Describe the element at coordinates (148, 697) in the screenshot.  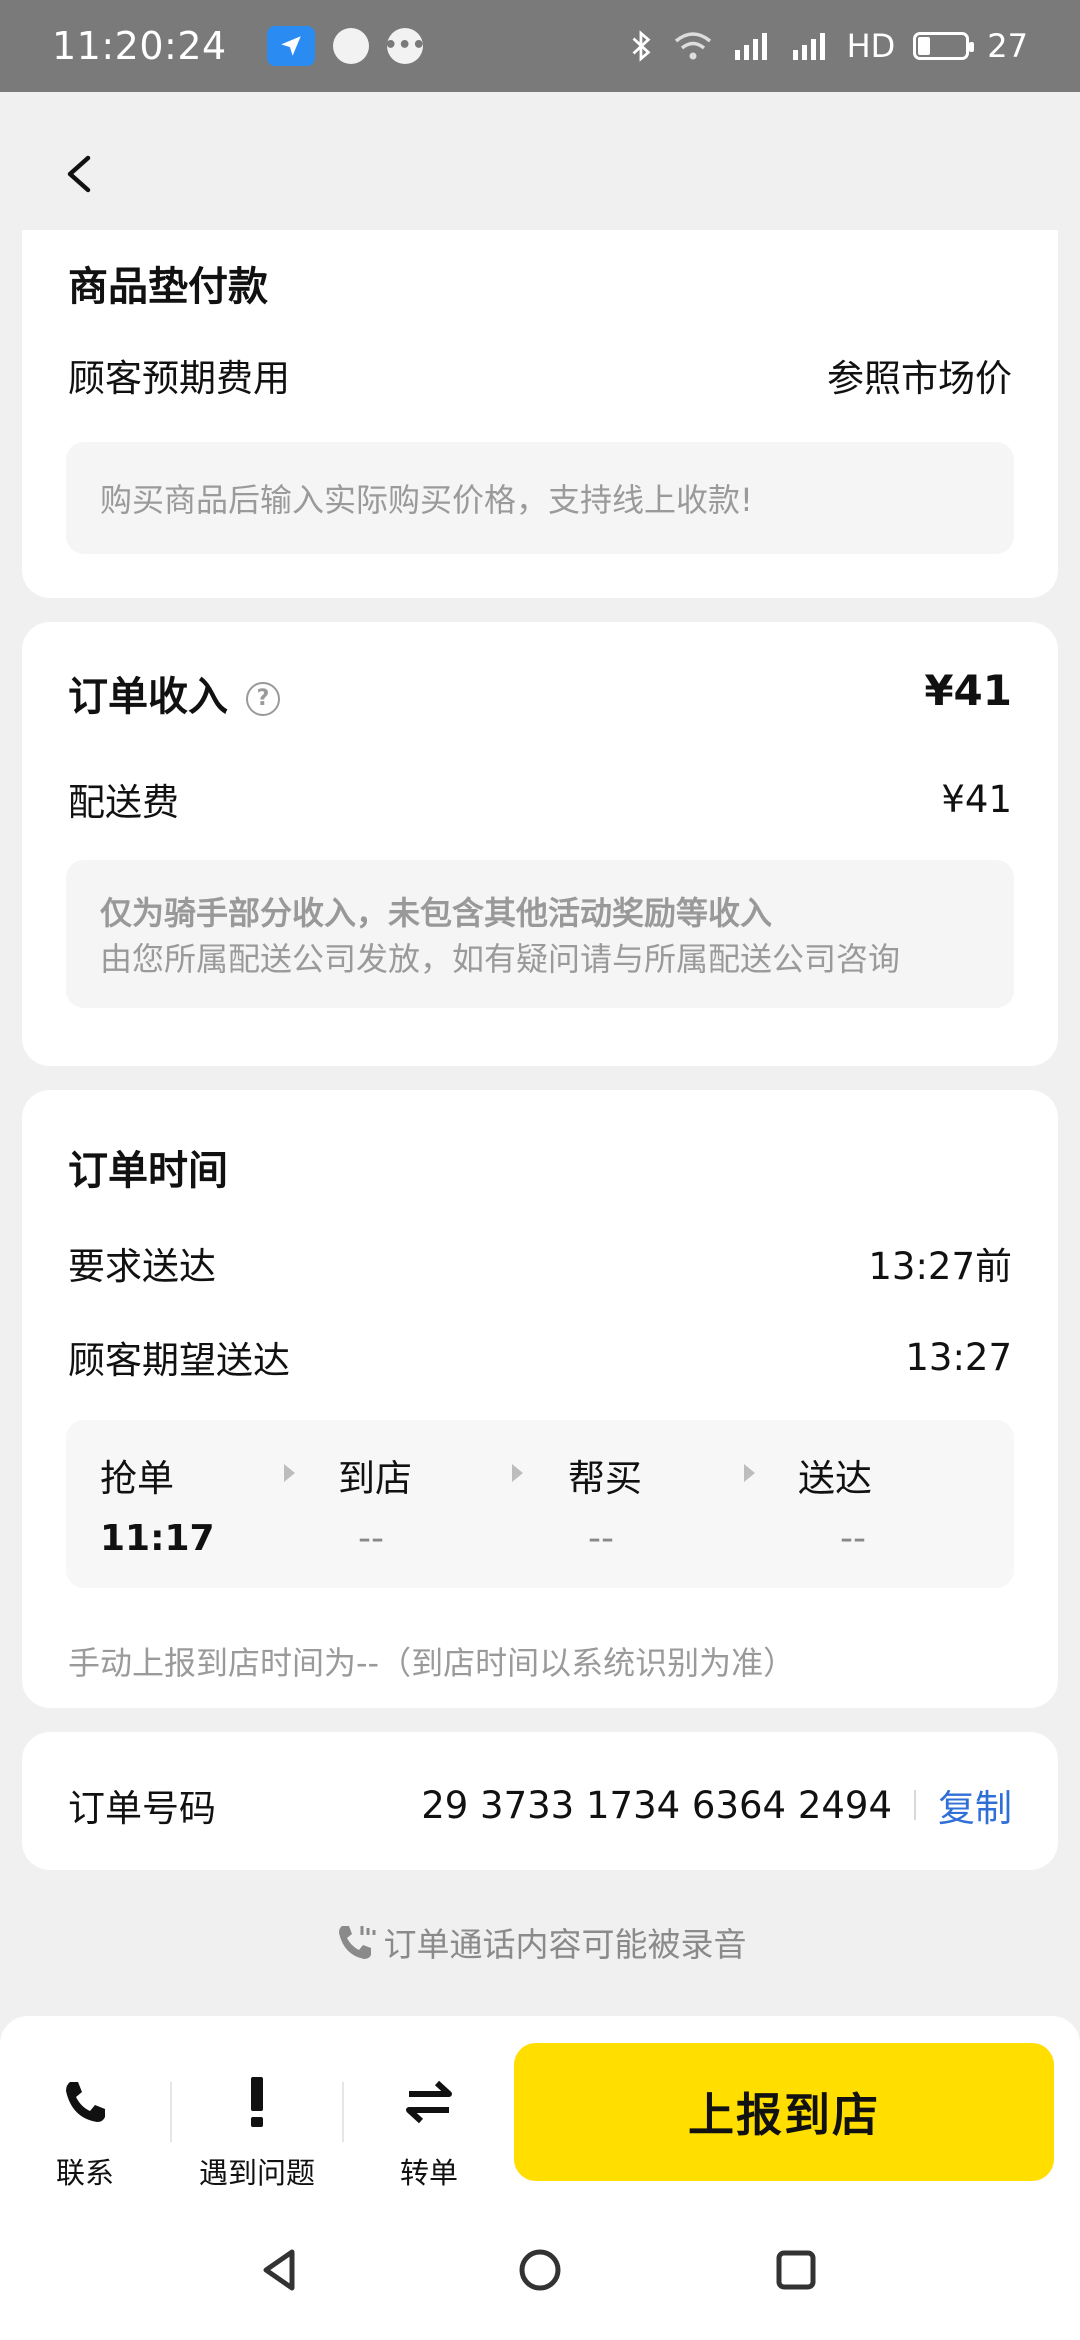
I see `income-title: 订单收入` at that location.